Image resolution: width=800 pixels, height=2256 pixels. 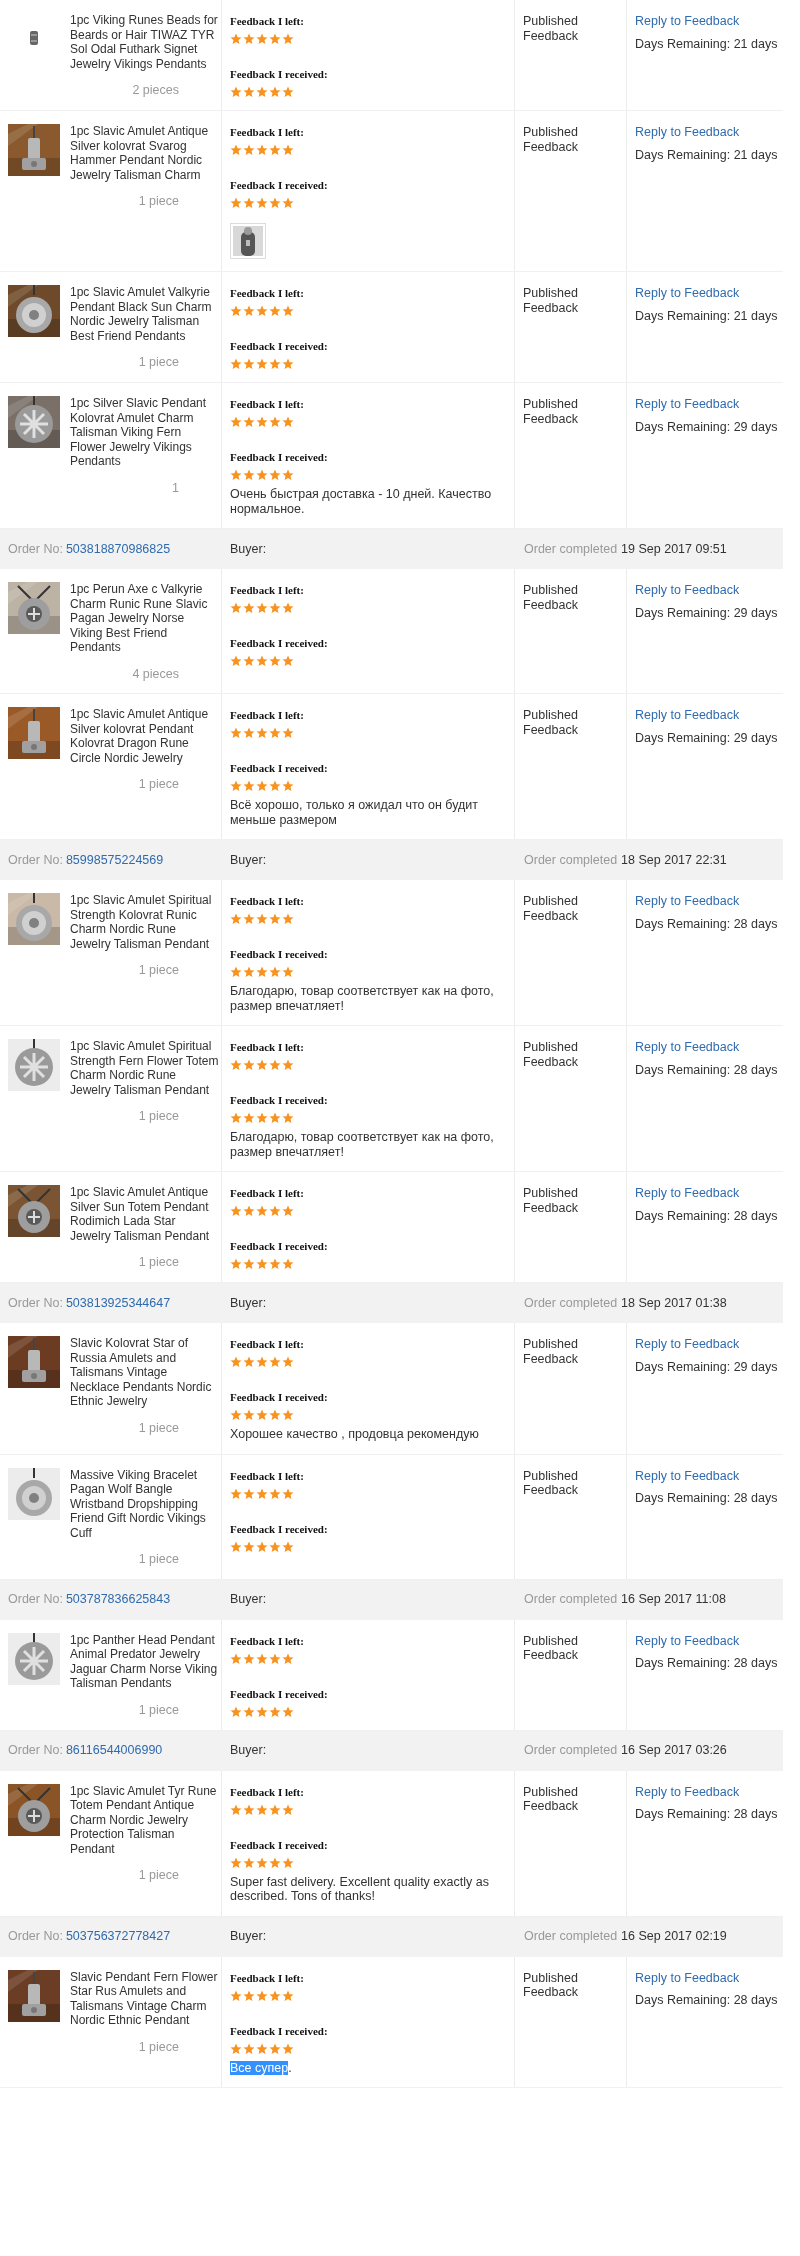 I want to click on review-comment: Благодарю, товар соответствует как на фото, размер впечатляет!, so click(x=362, y=1144).